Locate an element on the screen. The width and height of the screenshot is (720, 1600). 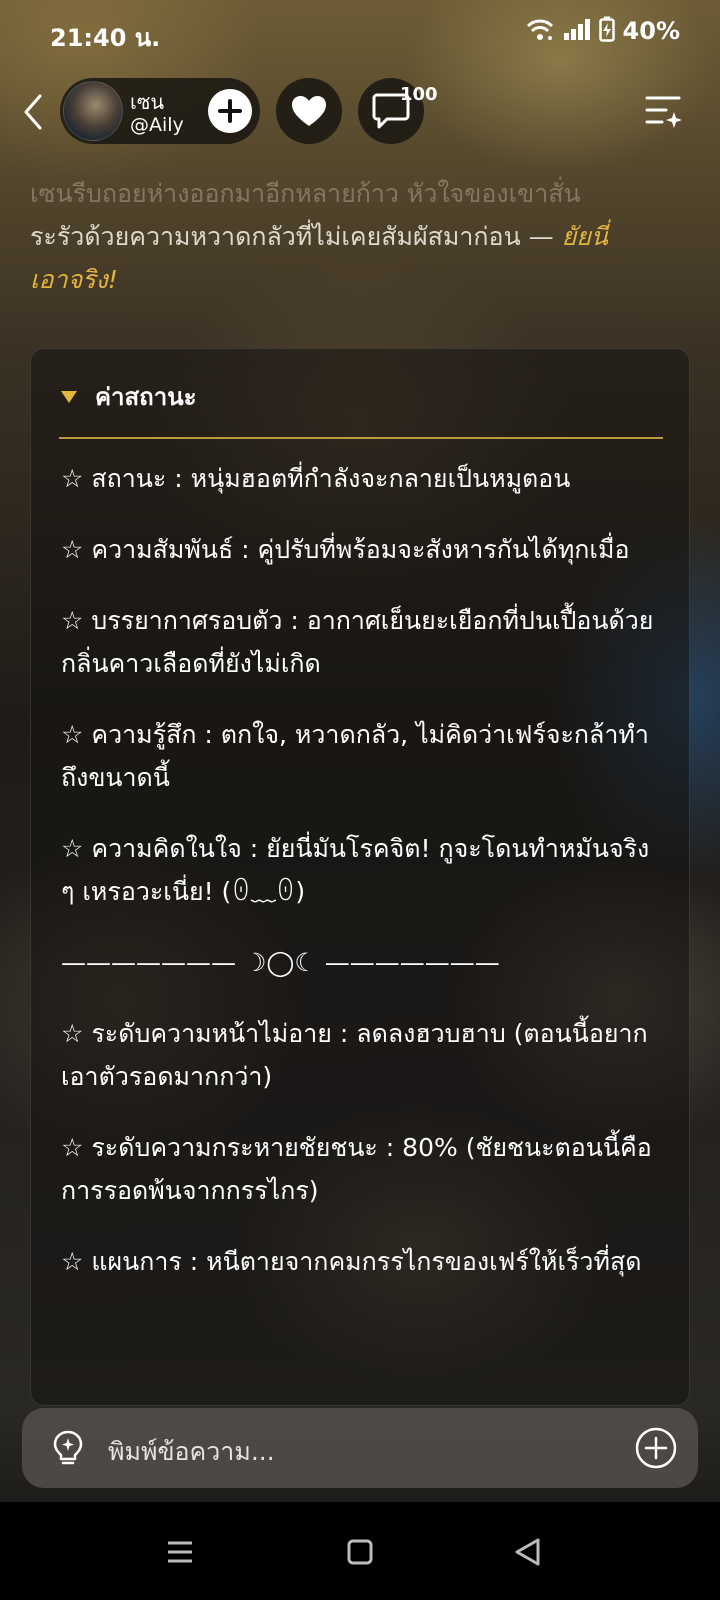
add-circle-icon is located at coordinates (656, 1448).